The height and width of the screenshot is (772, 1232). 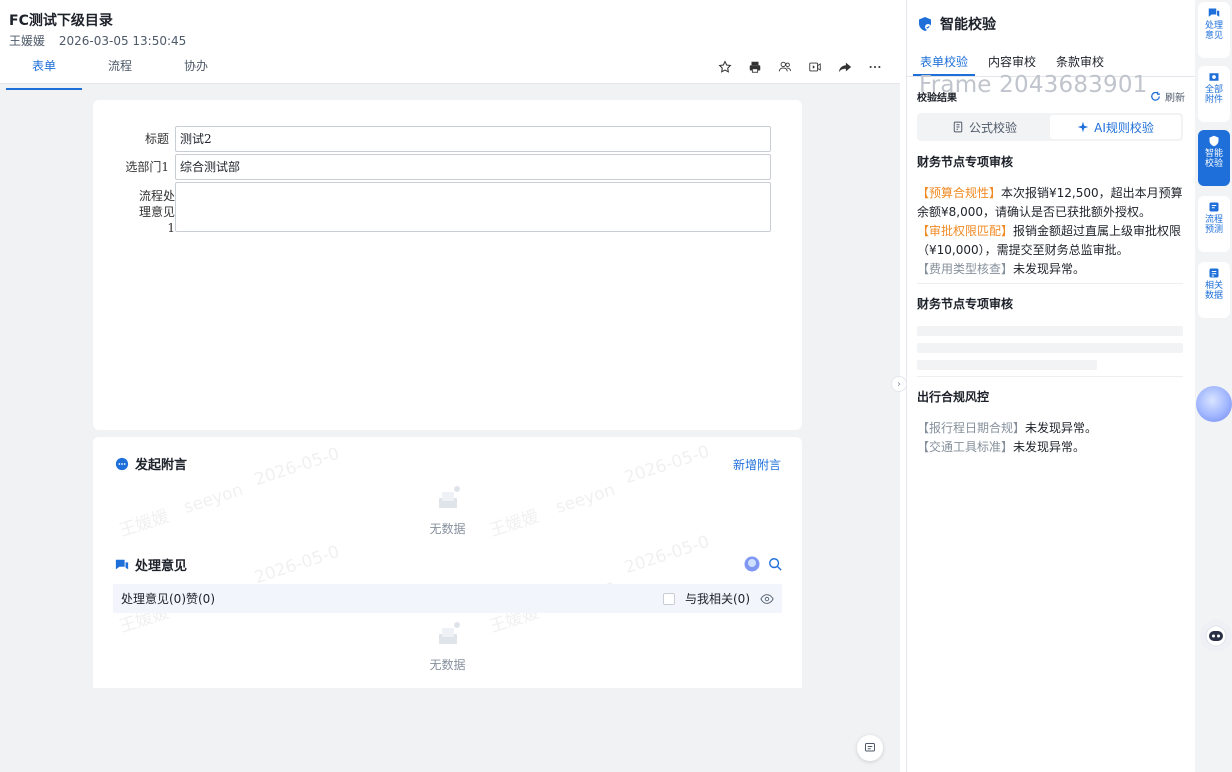 I want to click on rail-item-label: 全部附件, so click(x=1213, y=95).